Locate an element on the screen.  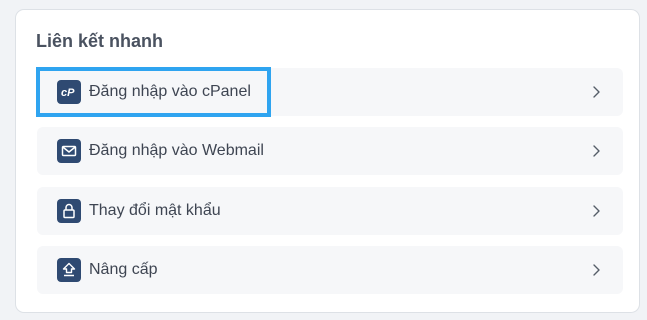
quick-links-title: Liên kết nhanh is located at coordinates (100, 41).